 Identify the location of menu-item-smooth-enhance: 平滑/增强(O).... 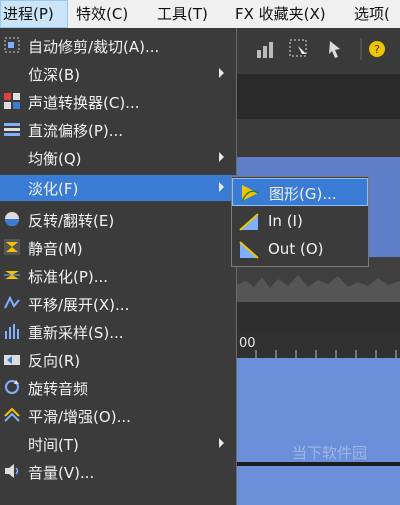
(118, 416).